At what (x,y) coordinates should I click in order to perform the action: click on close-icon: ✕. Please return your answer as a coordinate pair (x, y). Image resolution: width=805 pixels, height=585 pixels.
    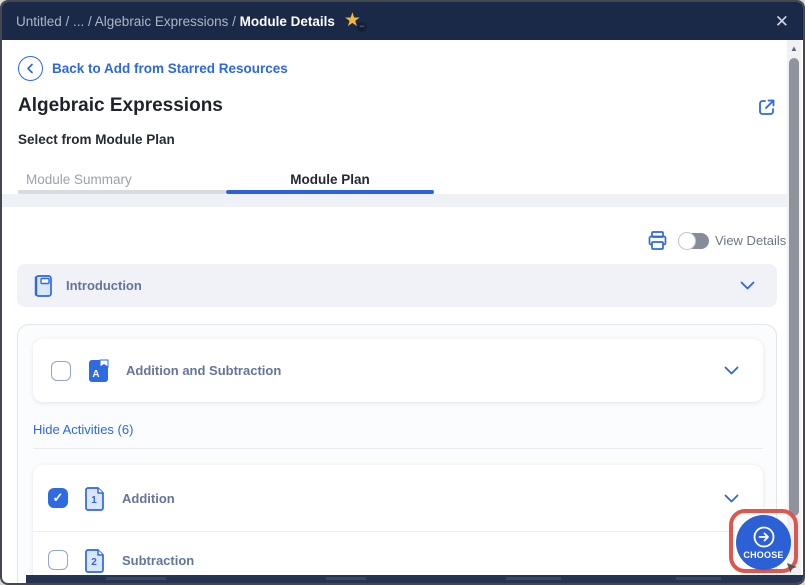
    Looking at the image, I should click on (782, 21).